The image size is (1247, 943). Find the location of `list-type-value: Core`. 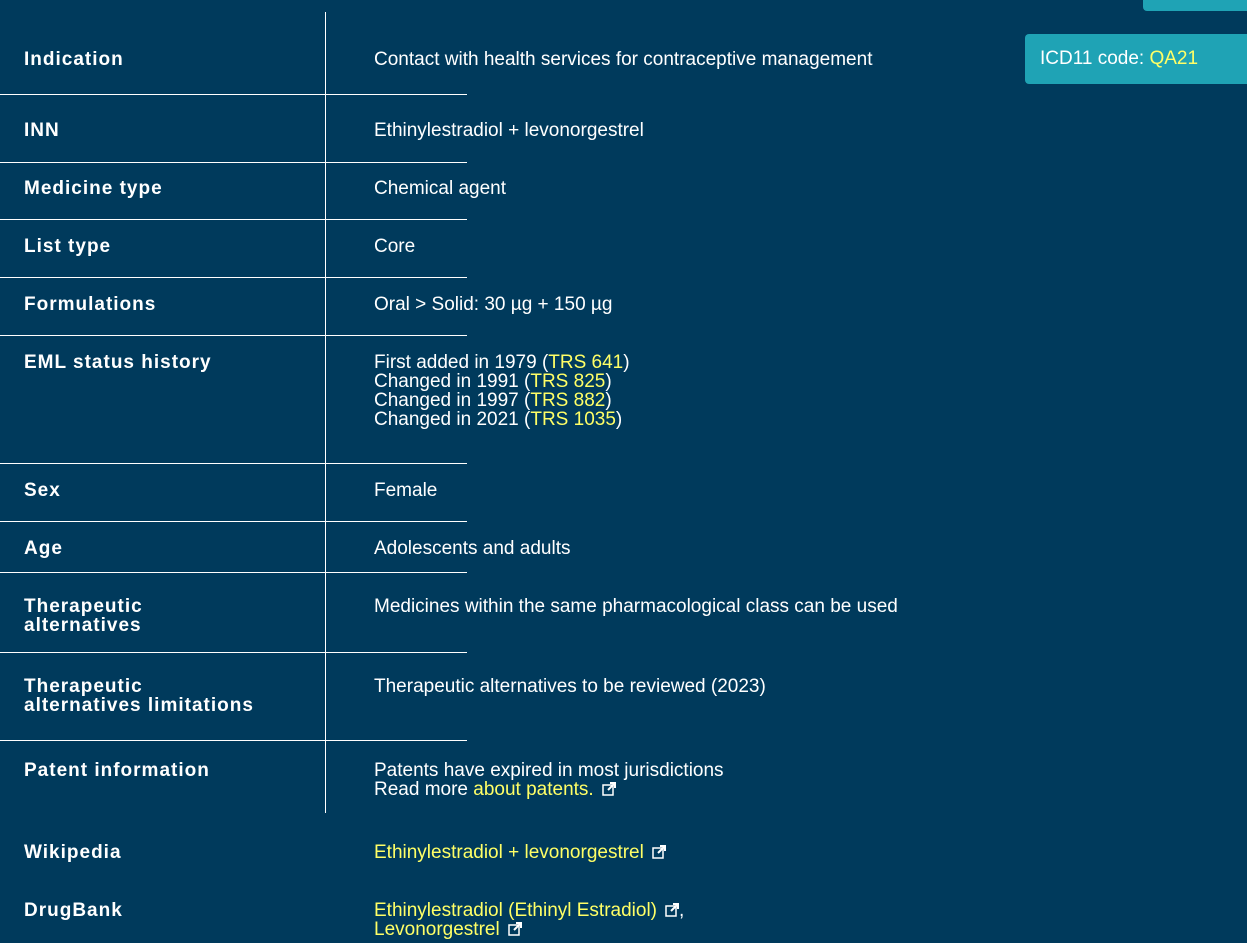

list-type-value: Core is located at coordinates (395, 246).